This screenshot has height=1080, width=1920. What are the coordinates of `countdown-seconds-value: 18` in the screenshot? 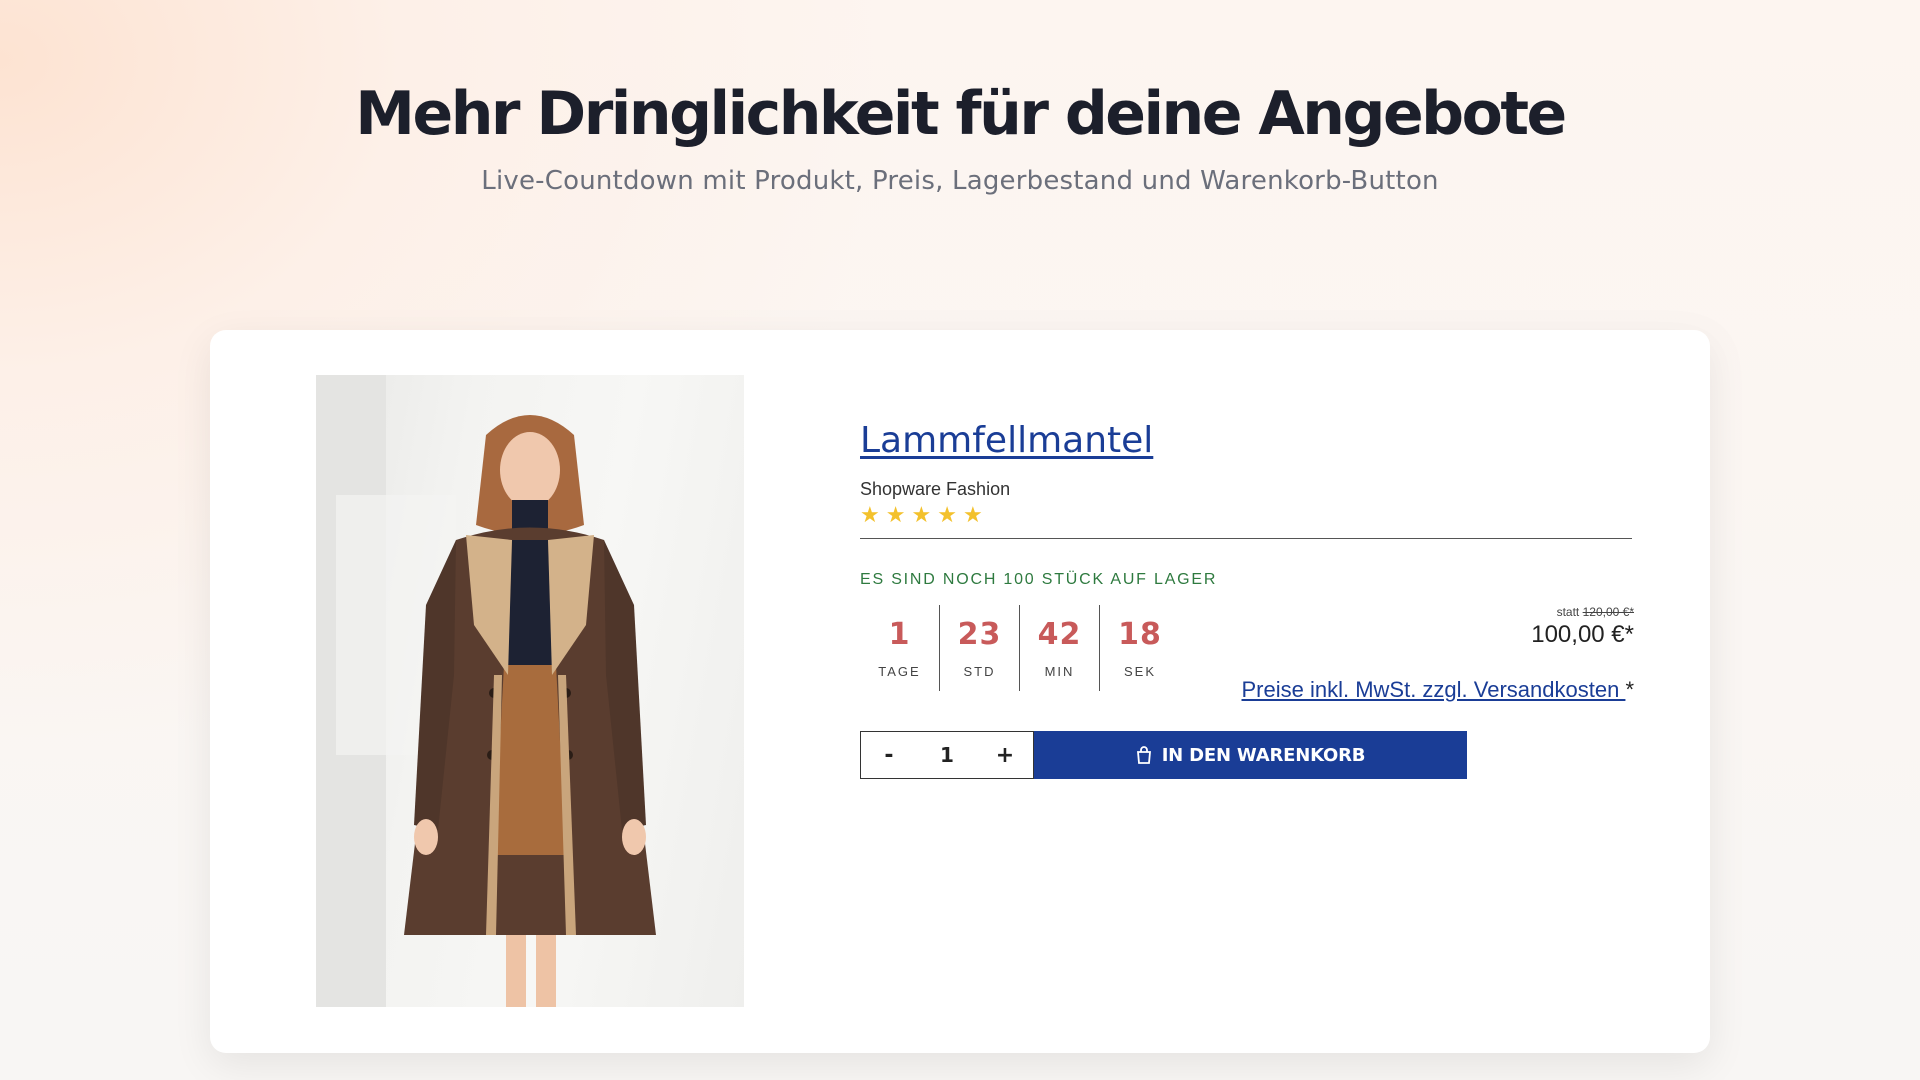 It's located at (1140, 634).